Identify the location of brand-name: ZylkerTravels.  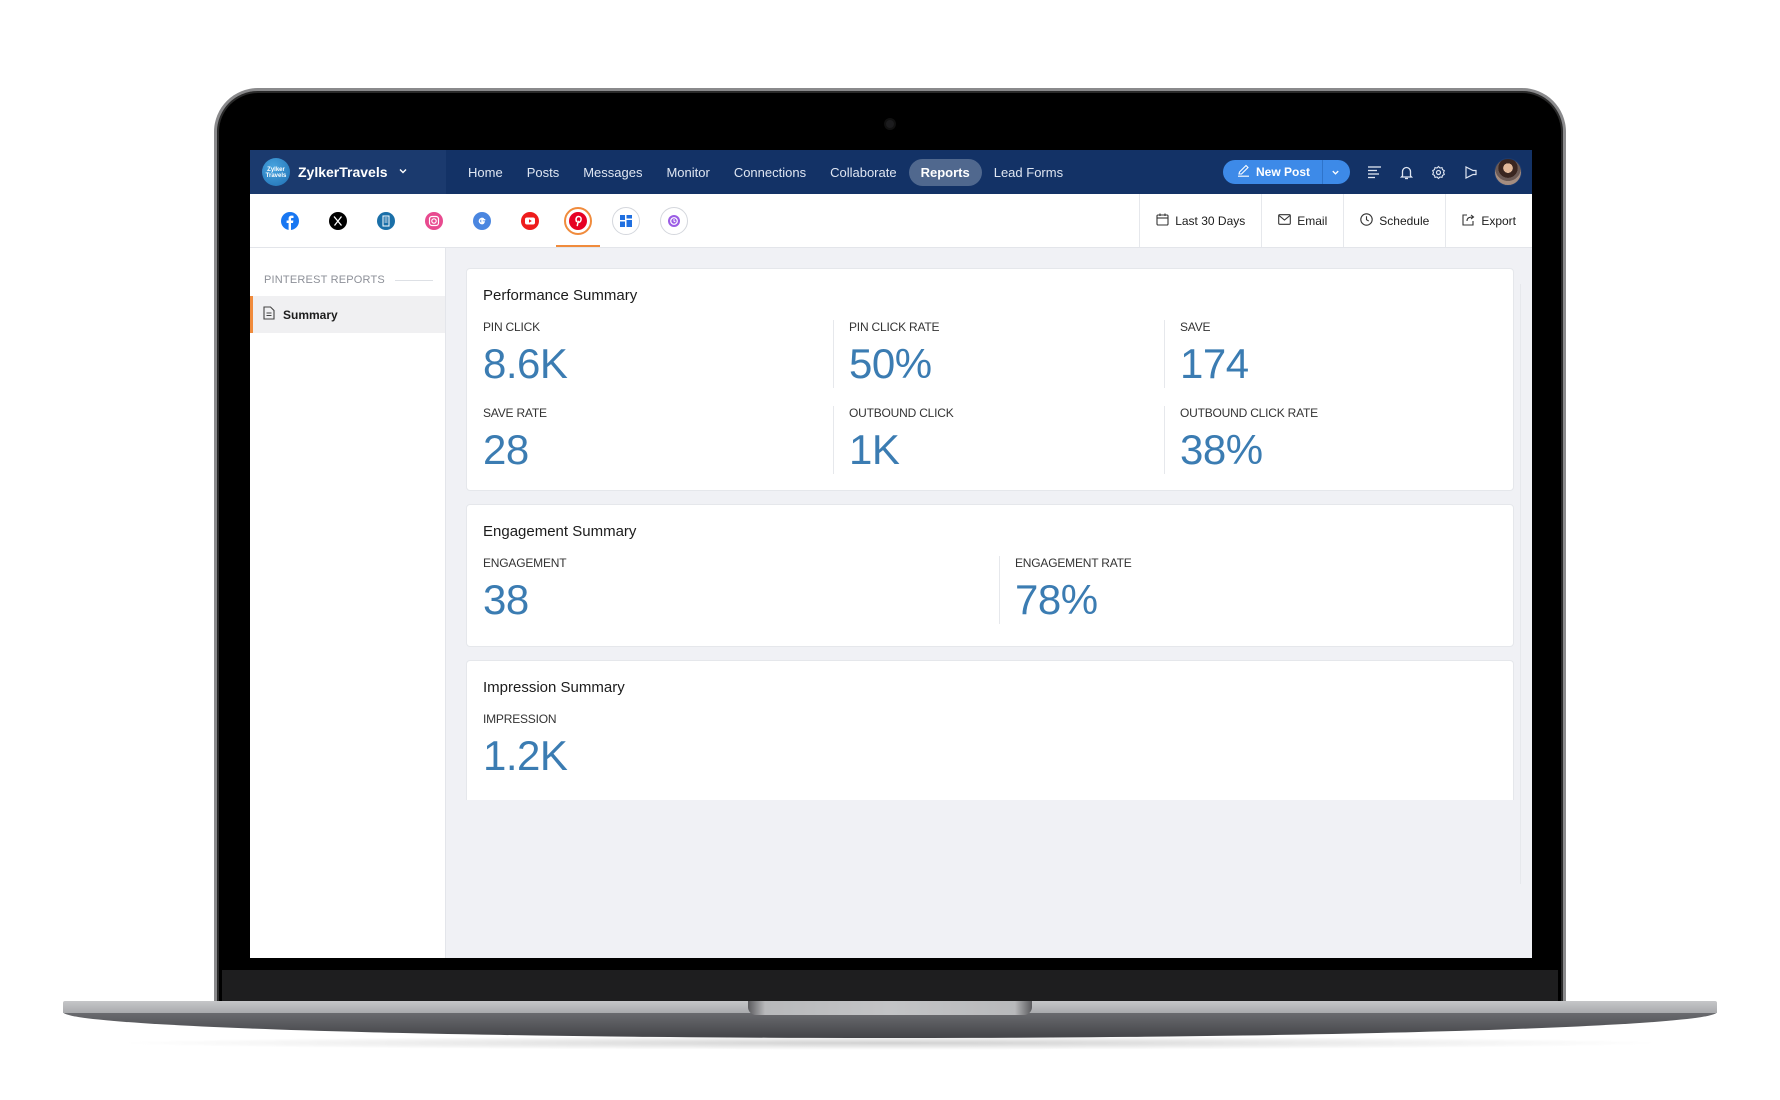
(343, 172).